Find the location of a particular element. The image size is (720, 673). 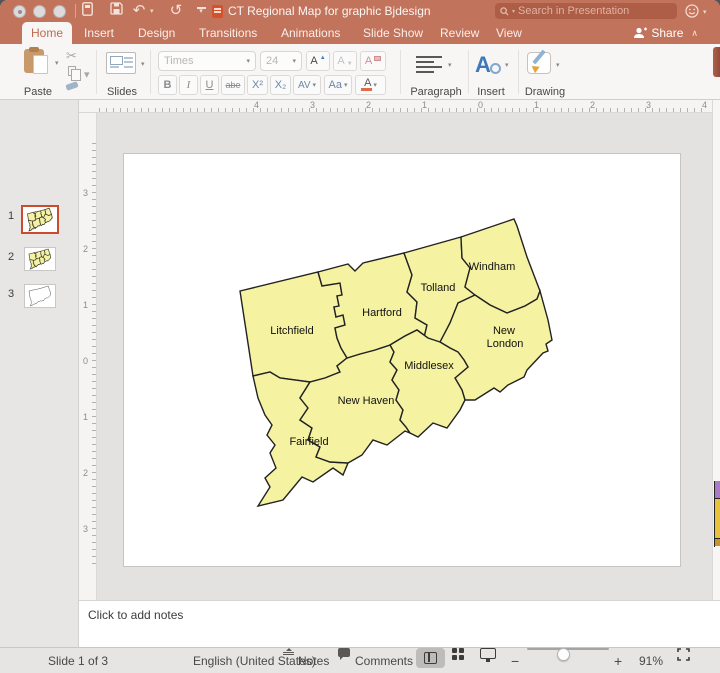

paste-button is located at coordinates (37, 62).